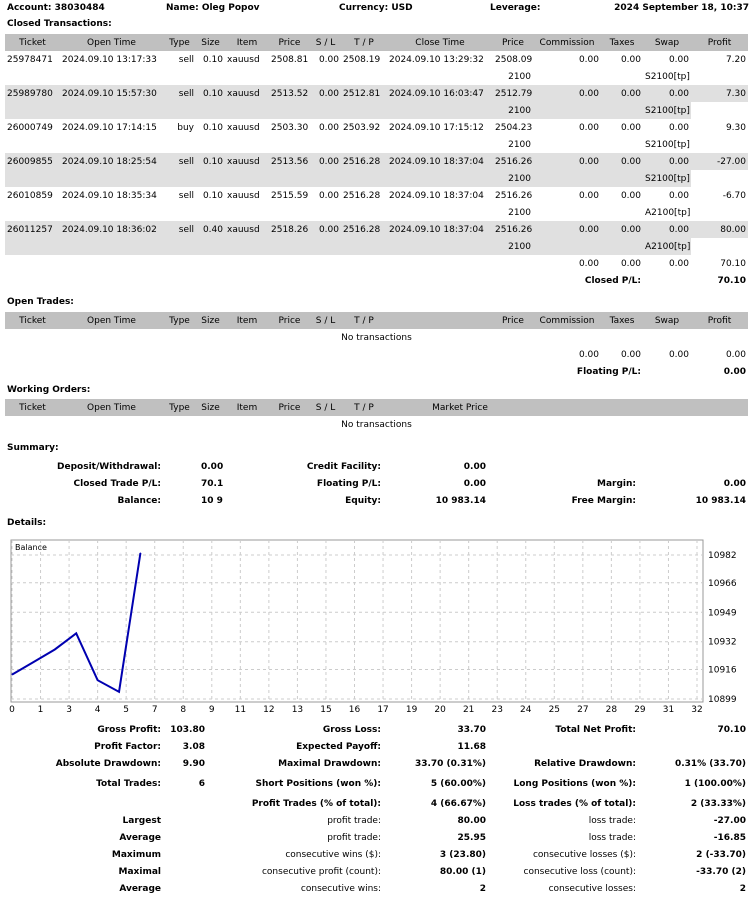 The width and height of the screenshot is (754, 902). Describe the element at coordinates (718, 803) in the screenshot. I see `stat-value: 2 (33.33%)` at that location.